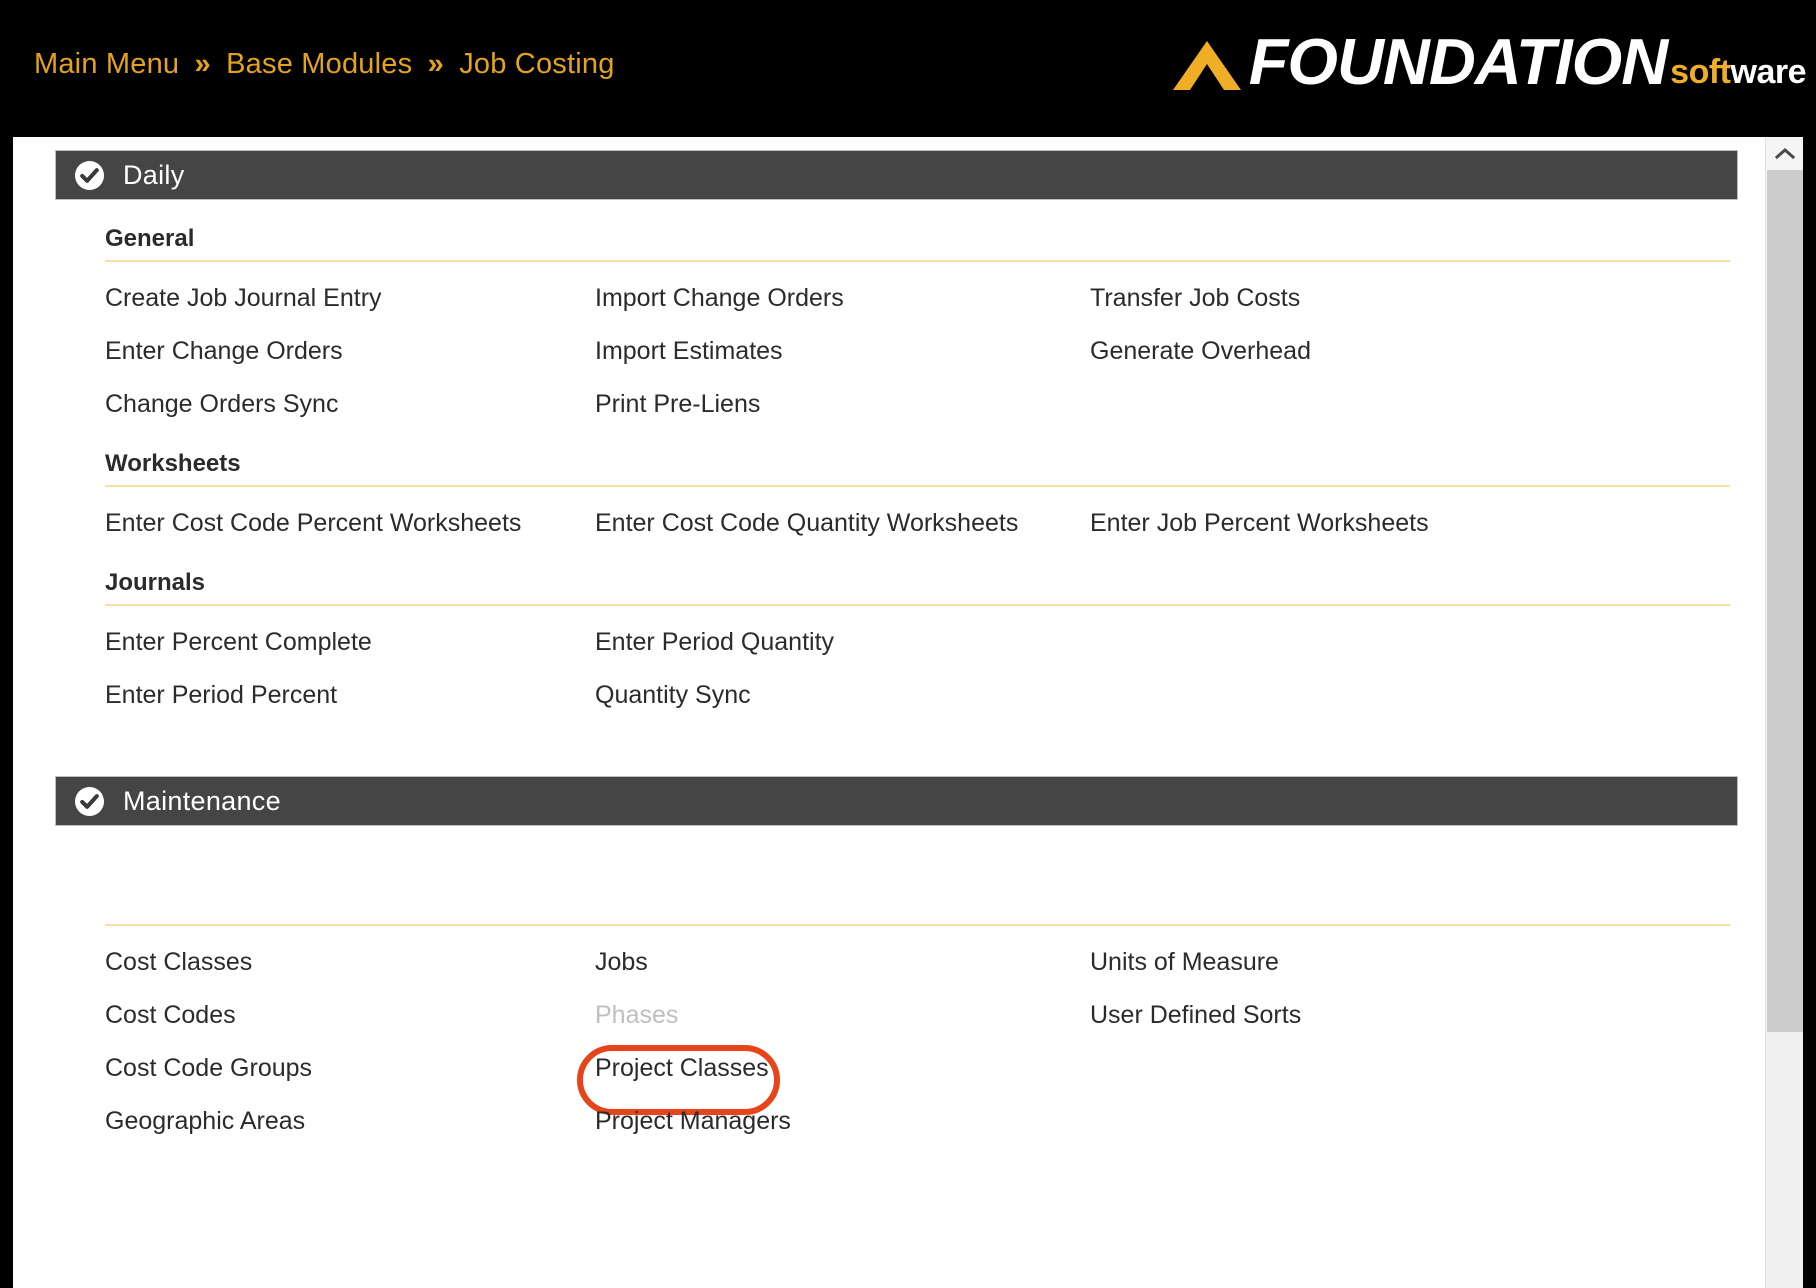  I want to click on menu-link-create-job-journal-entry: Create Job Journal Entry, so click(300, 298).